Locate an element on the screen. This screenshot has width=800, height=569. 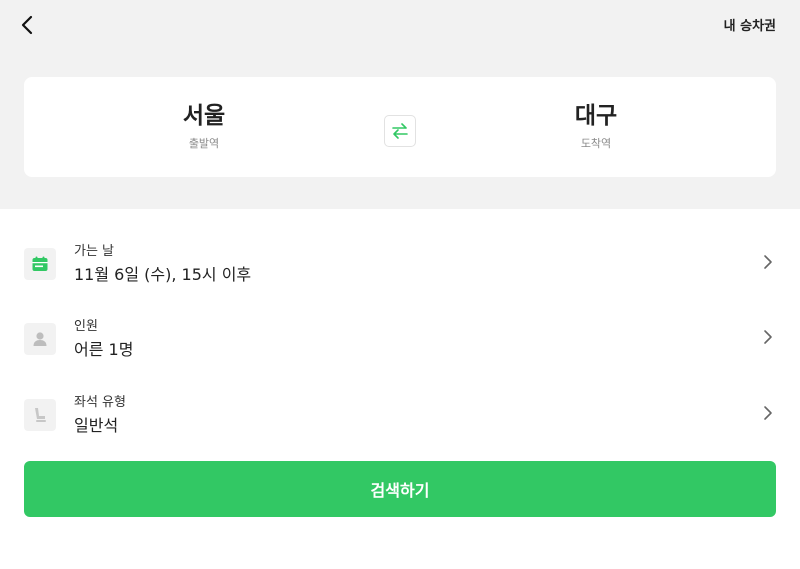
option-row-date: 가는 날 11월 6일 (수), 15시 이후 is located at coordinates (400, 265).